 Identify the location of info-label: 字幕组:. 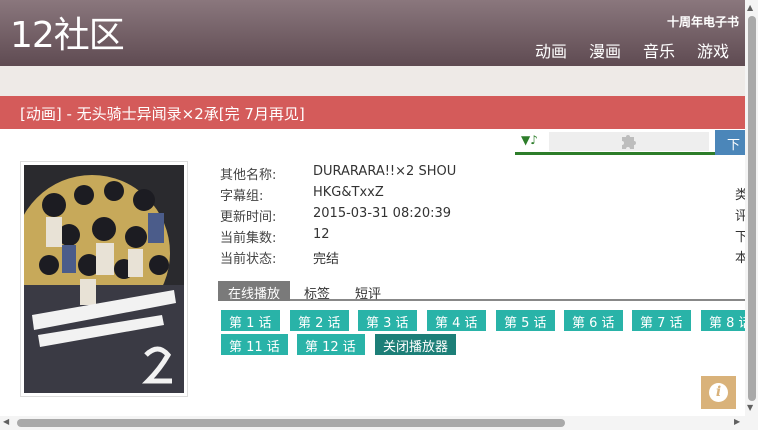
(242, 196).